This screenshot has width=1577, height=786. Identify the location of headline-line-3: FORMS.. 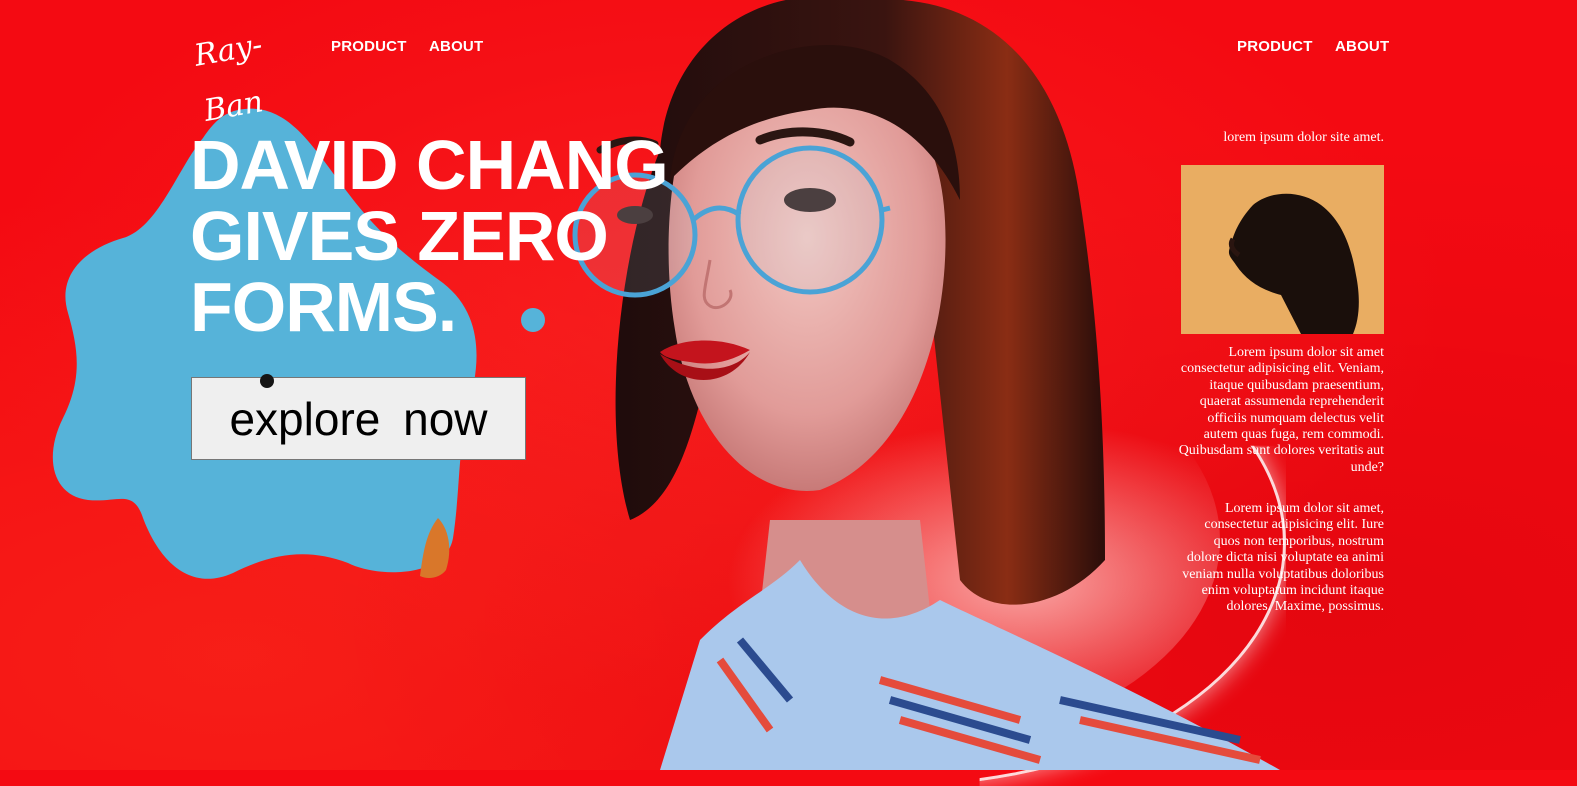
(323, 307).